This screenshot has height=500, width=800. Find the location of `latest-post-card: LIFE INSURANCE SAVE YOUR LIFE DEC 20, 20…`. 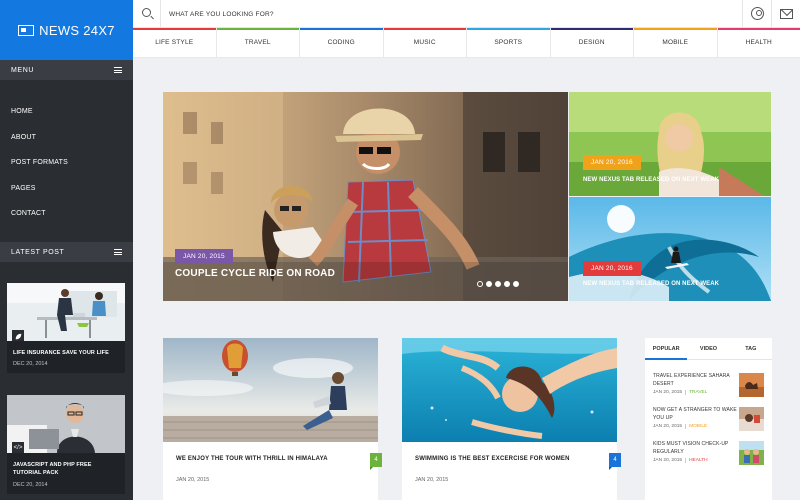

latest-post-card: LIFE INSURANCE SAVE YOUR LIFE DEC 20, 20… is located at coordinates (66, 328).